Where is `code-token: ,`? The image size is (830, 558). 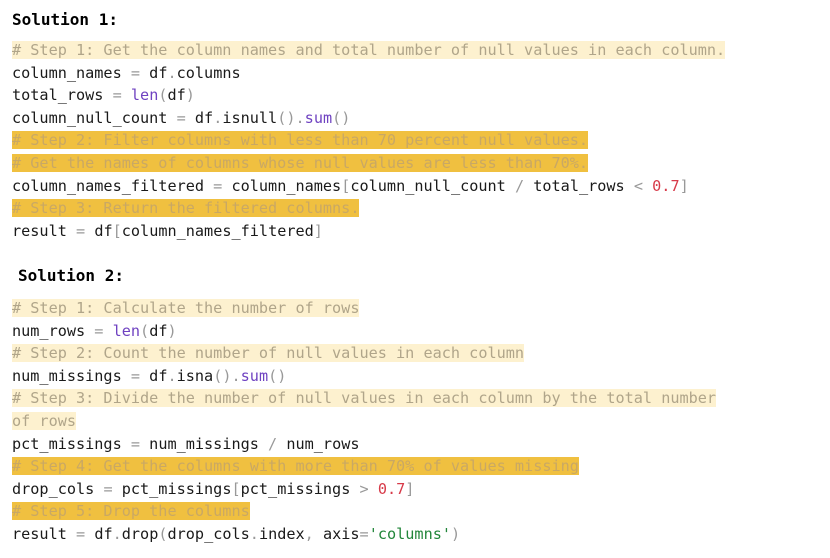 code-token: , is located at coordinates (313, 533).